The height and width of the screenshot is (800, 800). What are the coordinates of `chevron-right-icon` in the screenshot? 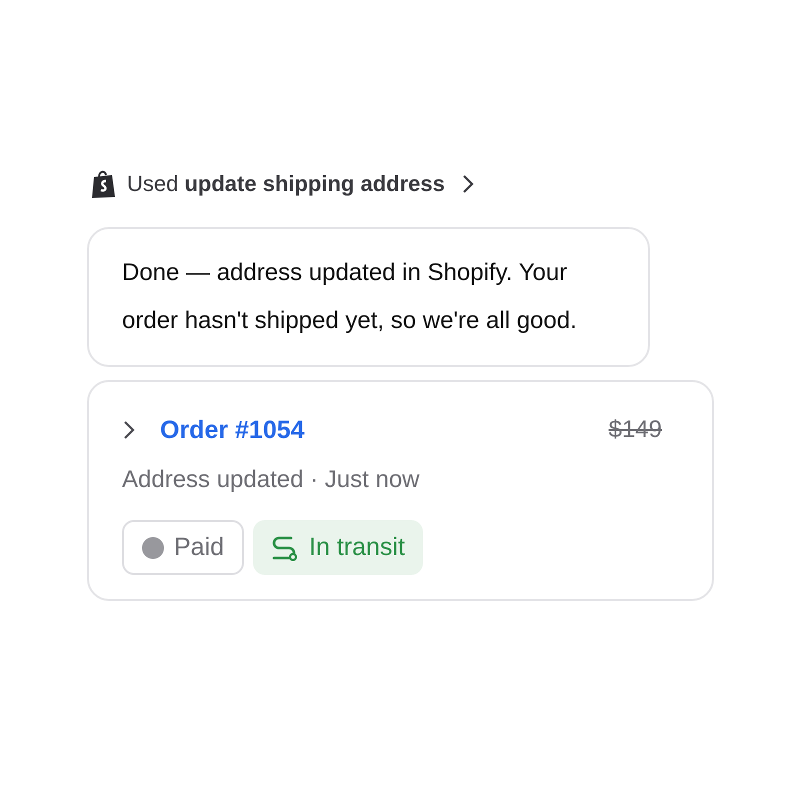 It's located at (467, 184).